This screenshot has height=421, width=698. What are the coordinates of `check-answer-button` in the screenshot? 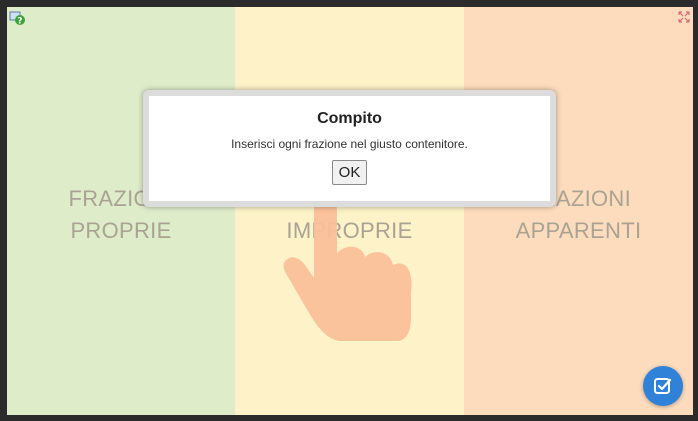 It's located at (663, 386).